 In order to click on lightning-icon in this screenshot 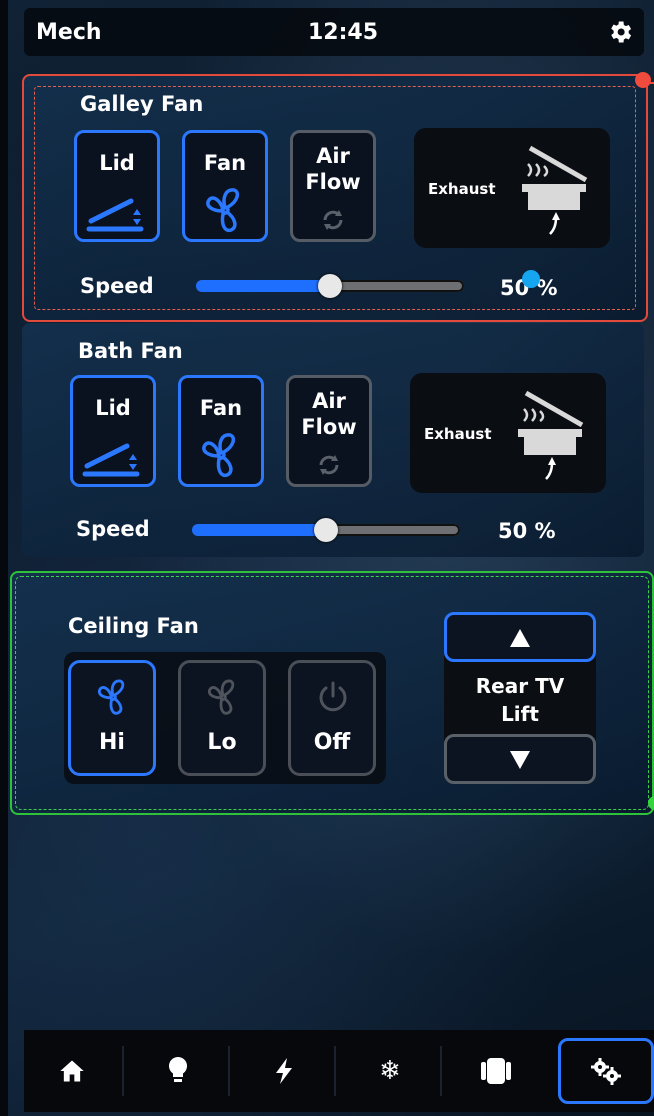, I will do `click(284, 1071)`.